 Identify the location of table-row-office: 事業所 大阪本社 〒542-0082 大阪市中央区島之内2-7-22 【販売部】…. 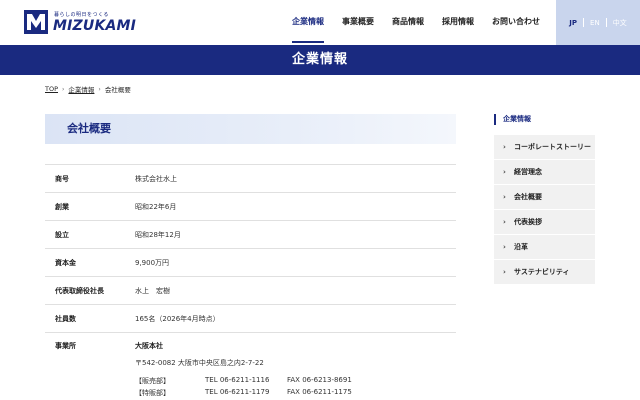
(250, 366).